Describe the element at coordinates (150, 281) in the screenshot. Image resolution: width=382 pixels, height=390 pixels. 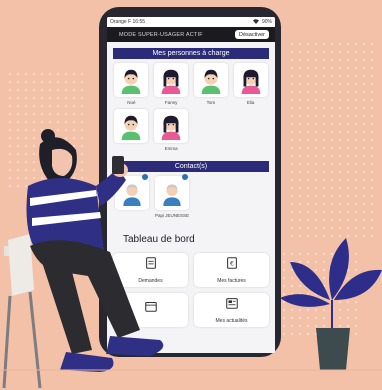
I see `tile-label: Demandes` at that location.